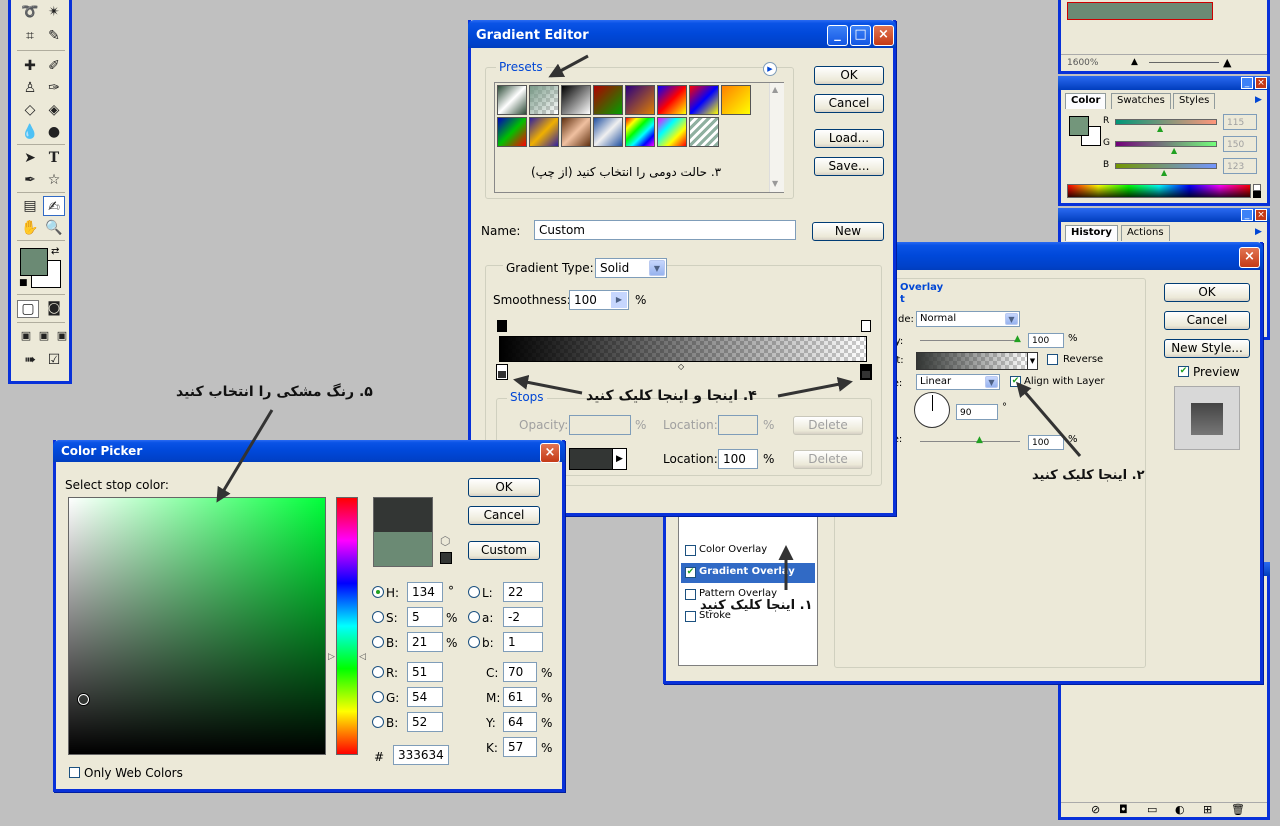  What do you see at coordinates (548, 384) in the screenshot?
I see `arrow-stop-left` at bounding box center [548, 384].